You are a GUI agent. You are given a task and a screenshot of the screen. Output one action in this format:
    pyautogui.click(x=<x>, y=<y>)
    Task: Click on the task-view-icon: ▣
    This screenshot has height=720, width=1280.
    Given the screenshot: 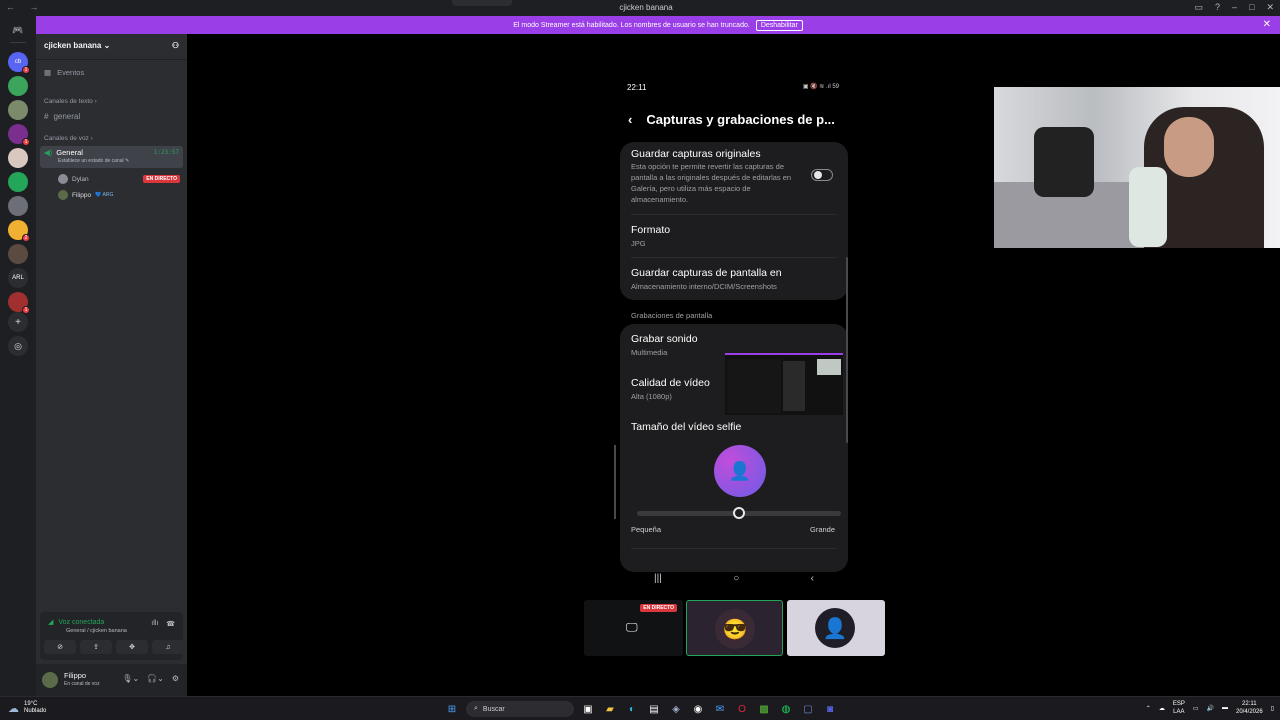 What is the action you would take?
    pyautogui.click(x=588, y=709)
    